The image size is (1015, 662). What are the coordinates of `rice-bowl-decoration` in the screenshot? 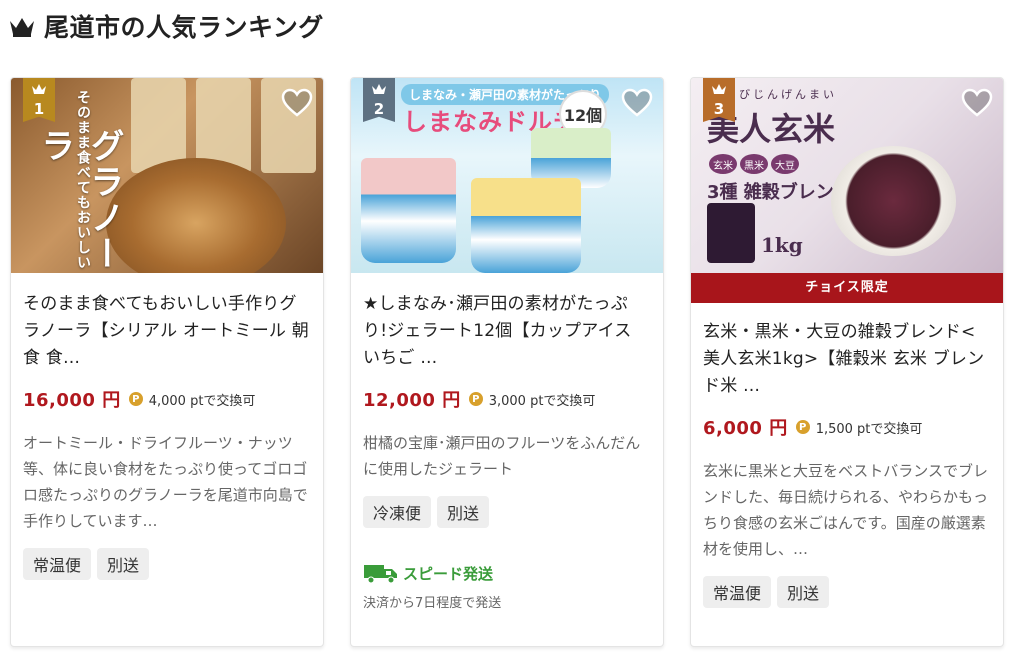 It's located at (893, 201).